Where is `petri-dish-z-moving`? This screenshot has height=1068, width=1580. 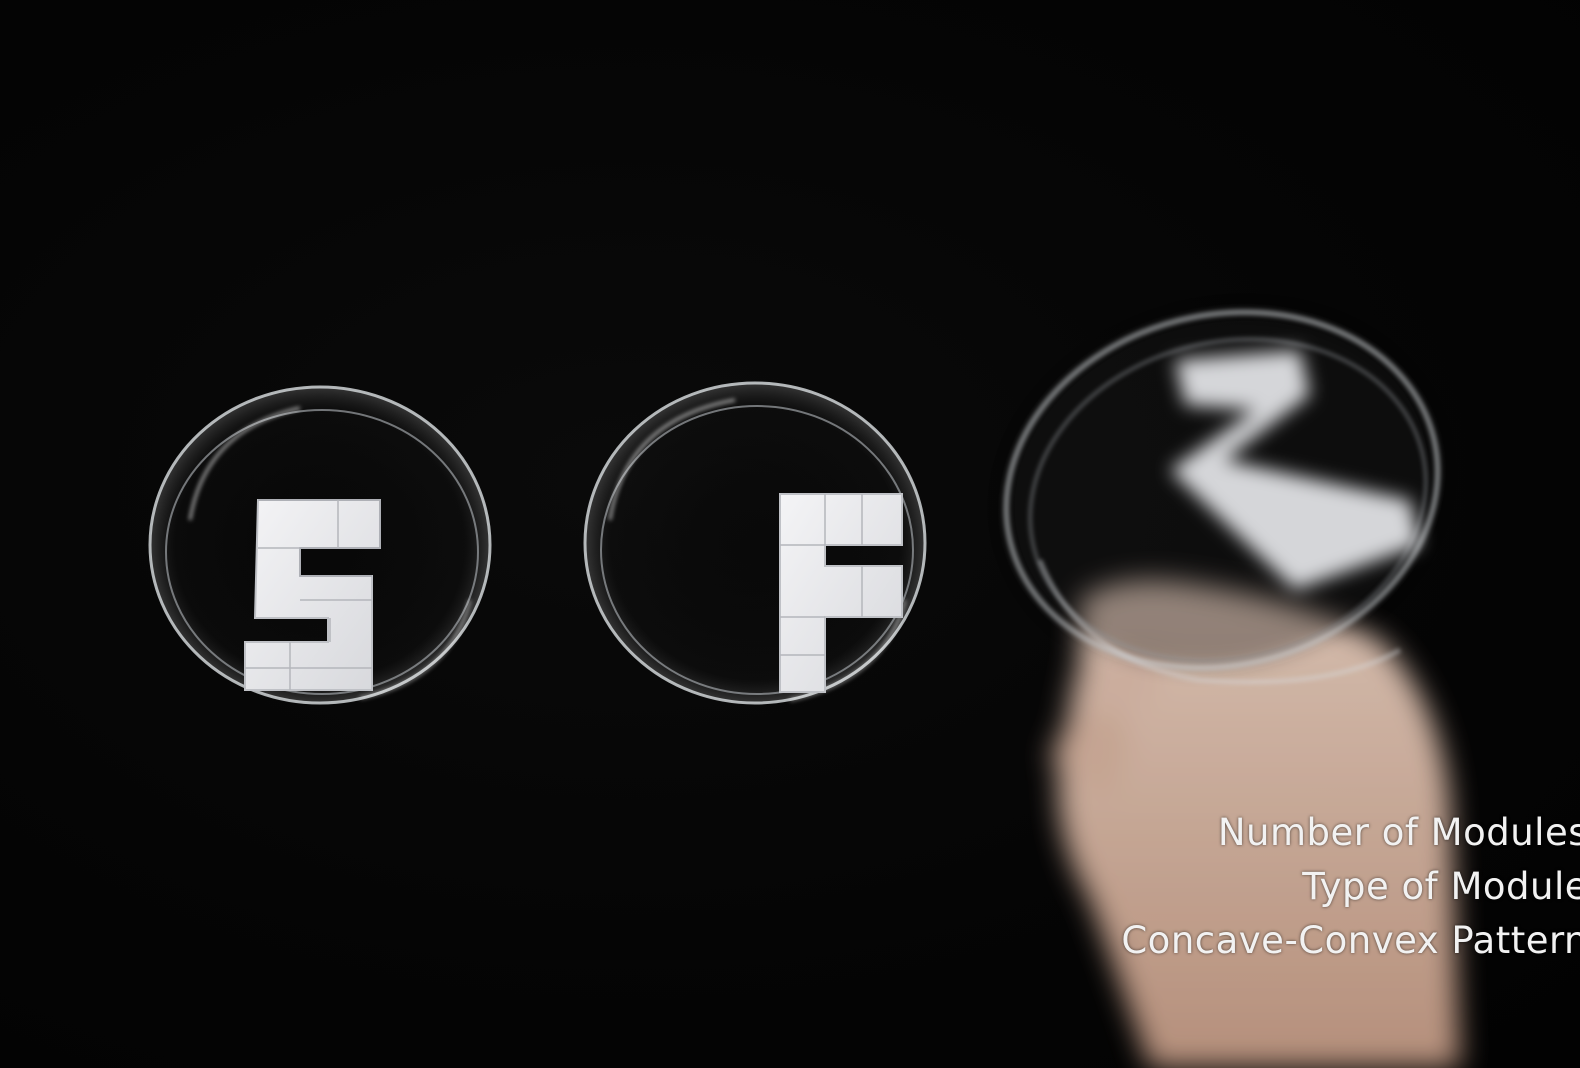
petri-dish-z-moving is located at coordinates (1222, 497).